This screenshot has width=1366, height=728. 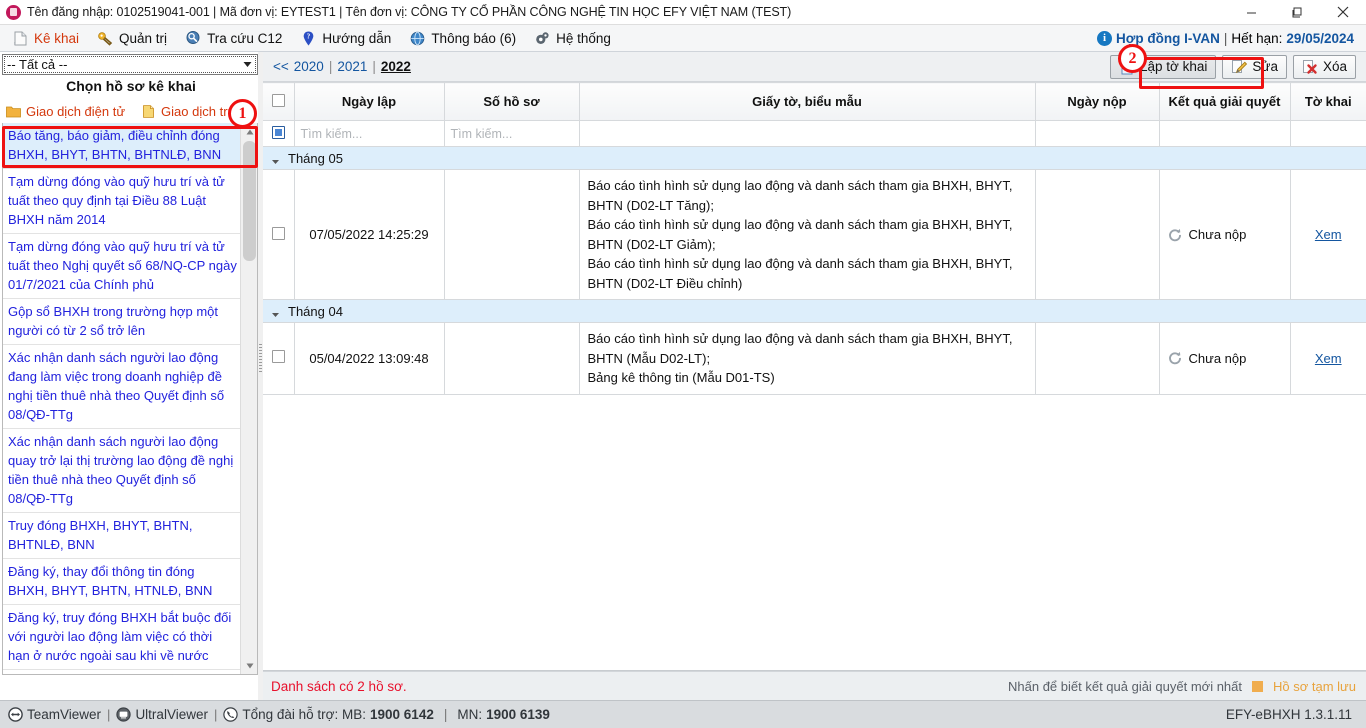 I want to click on select-all-checkbox, so click(x=278, y=100).